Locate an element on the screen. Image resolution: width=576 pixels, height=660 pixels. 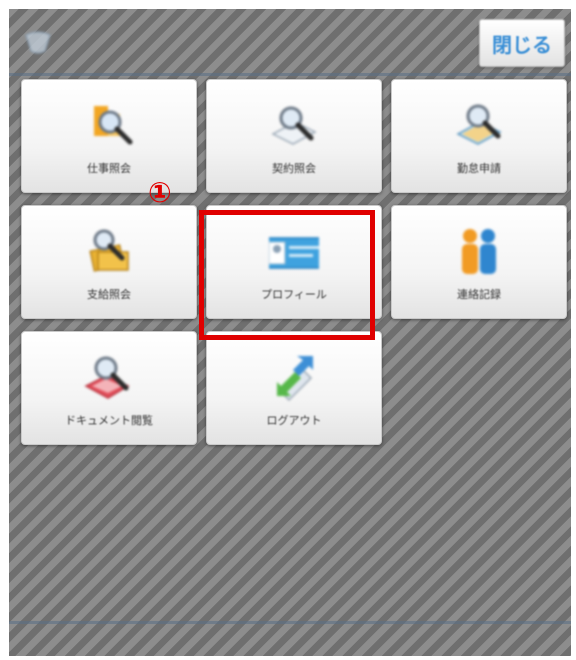
menu-tile-document-view: ドキュメント閲覧 is located at coordinates (109, 388).